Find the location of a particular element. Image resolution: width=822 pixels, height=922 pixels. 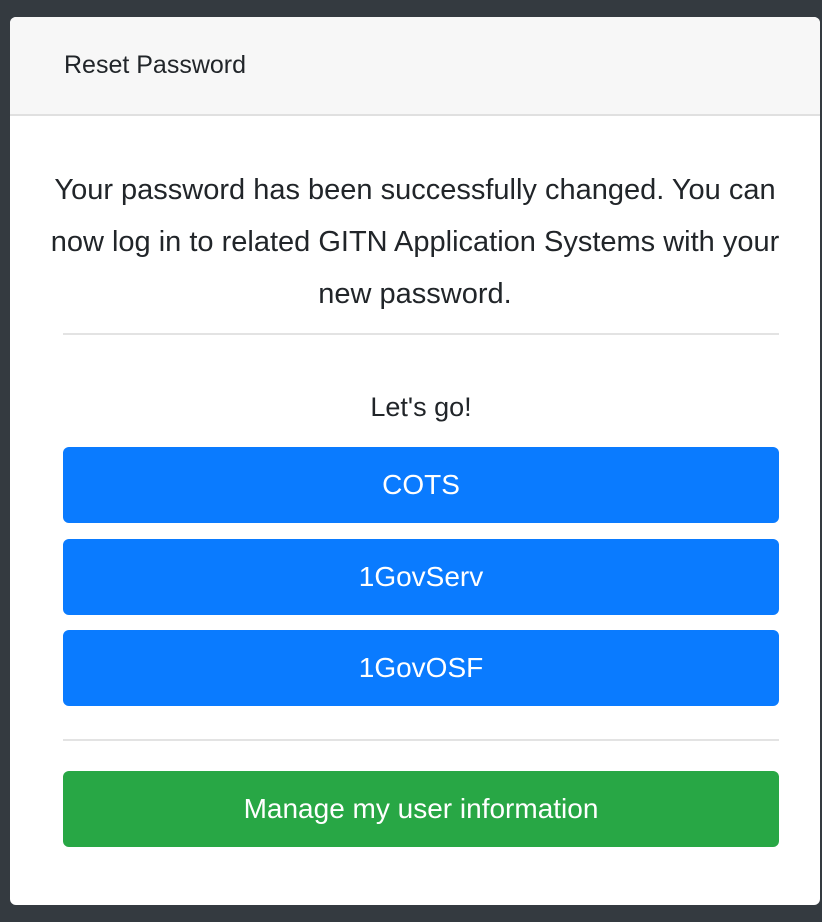

cots-button: COTS is located at coordinates (421, 485).